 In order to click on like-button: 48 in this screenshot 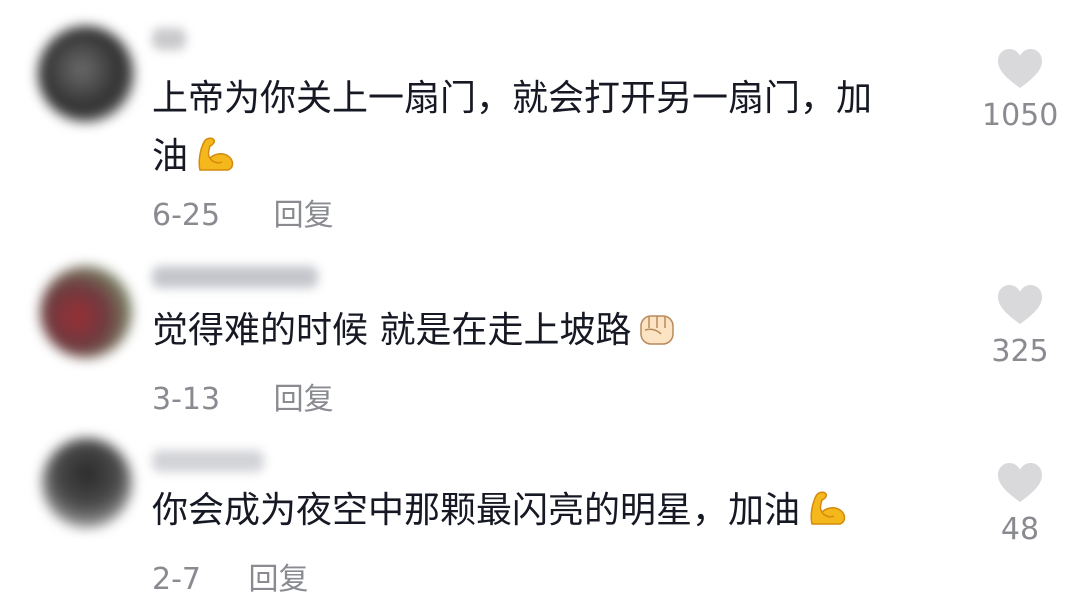, I will do `click(1020, 504)`.